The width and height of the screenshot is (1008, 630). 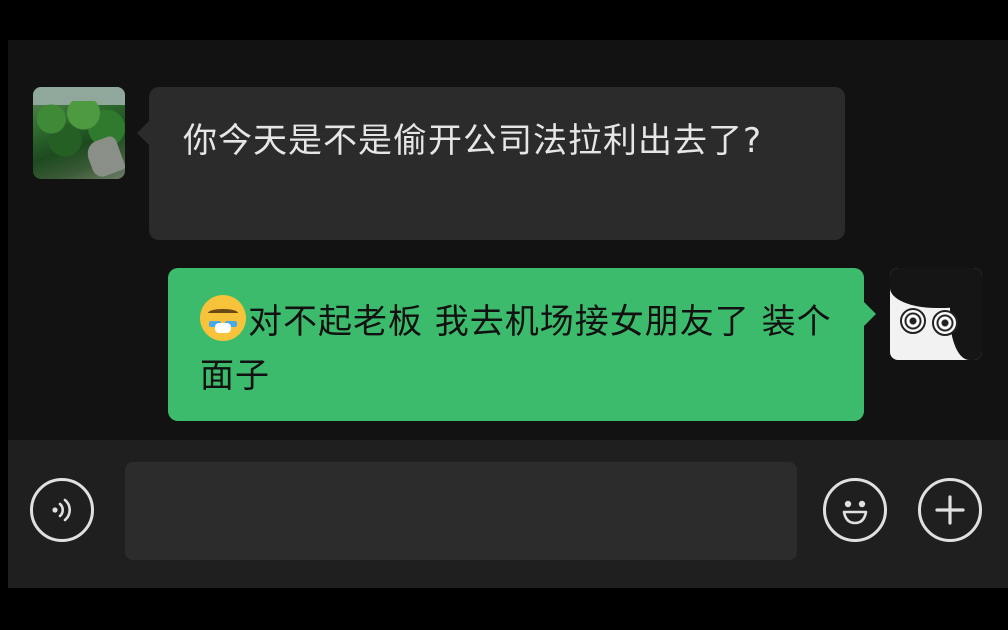 What do you see at coordinates (79, 133) in the screenshot?
I see `contact-avatar` at bounding box center [79, 133].